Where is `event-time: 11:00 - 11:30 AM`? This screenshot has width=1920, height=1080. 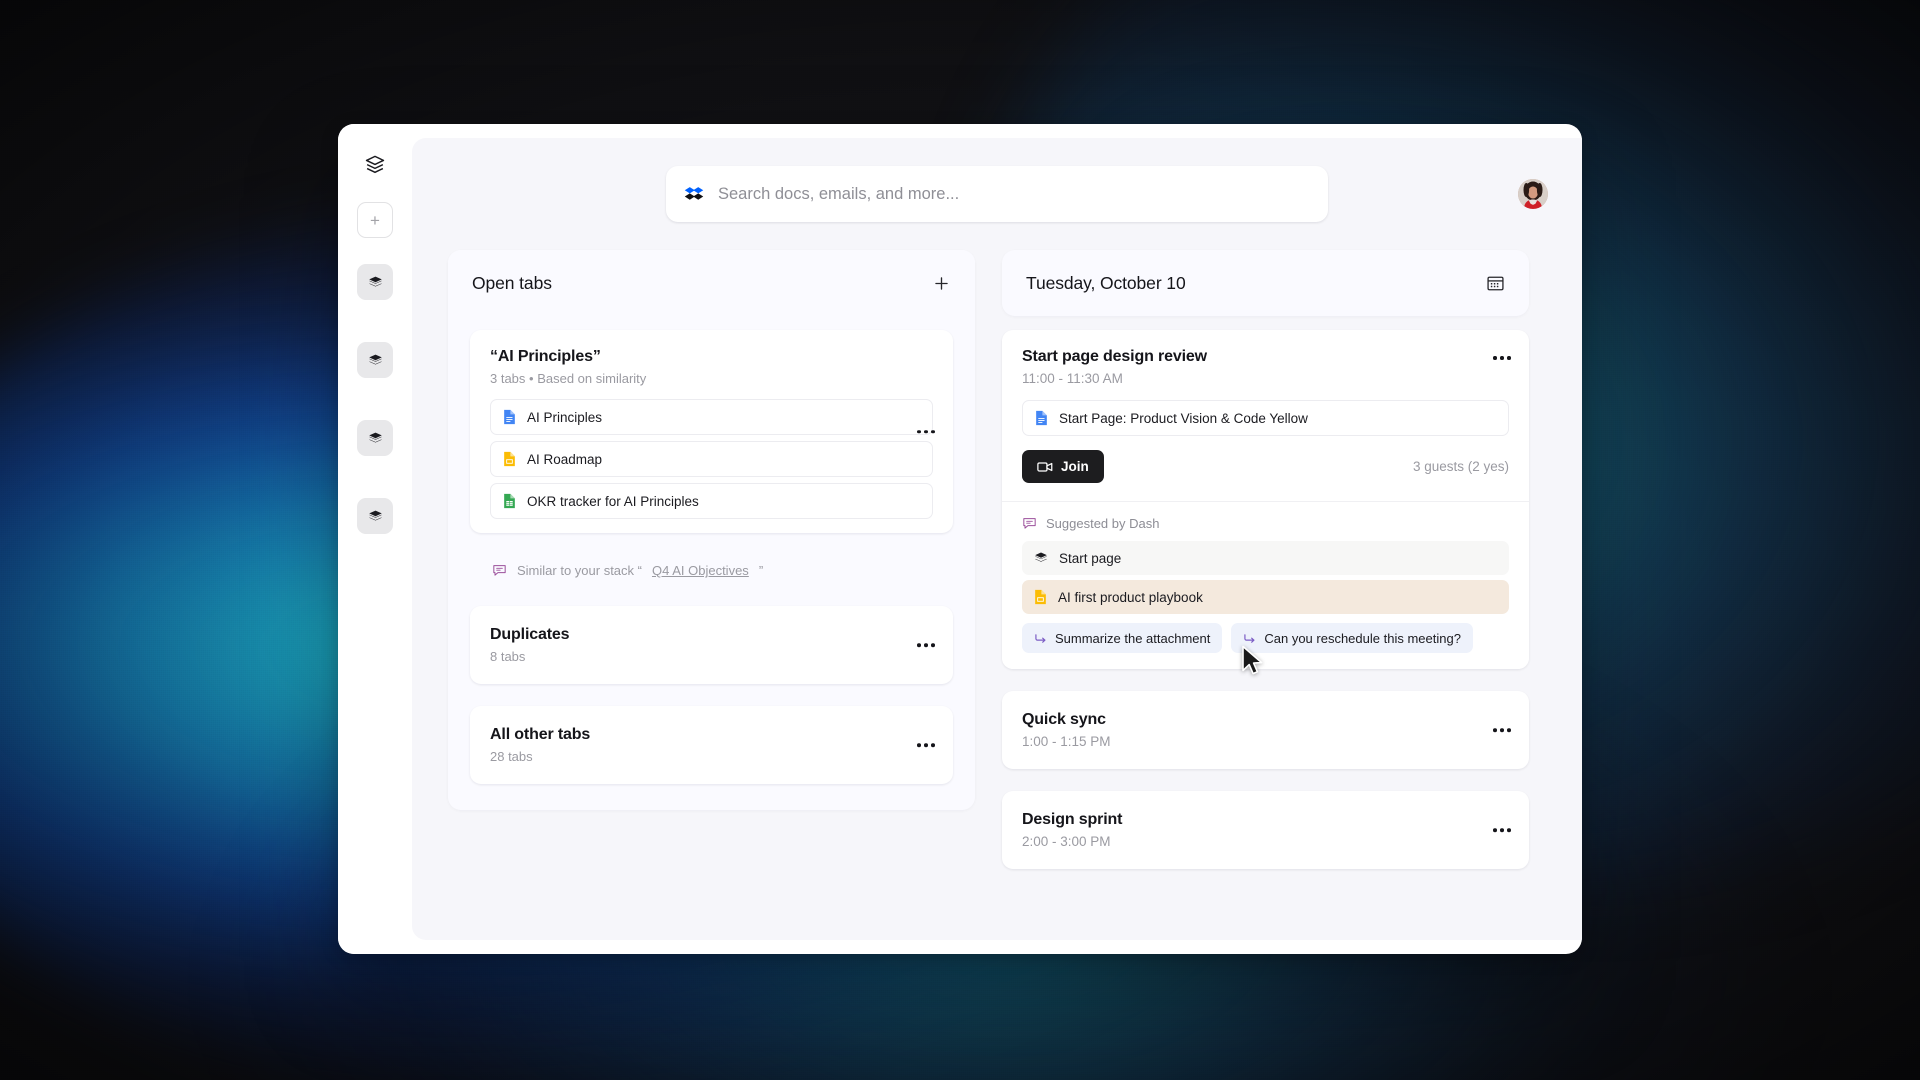
event-time: 11:00 - 11:30 AM is located at coordinates (1072, 378).